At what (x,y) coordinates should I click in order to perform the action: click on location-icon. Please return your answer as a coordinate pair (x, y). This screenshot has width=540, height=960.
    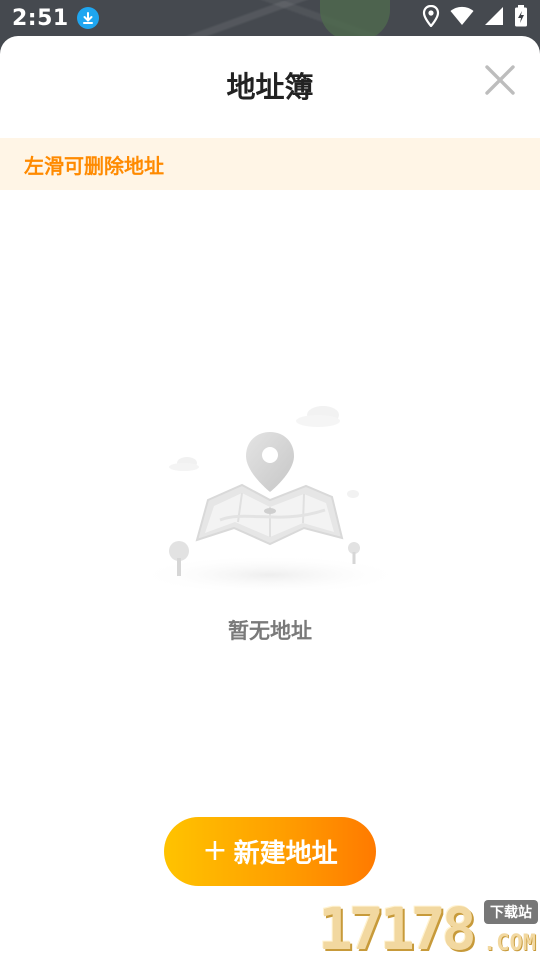
    Looking at the image, I should click on (431, 17).